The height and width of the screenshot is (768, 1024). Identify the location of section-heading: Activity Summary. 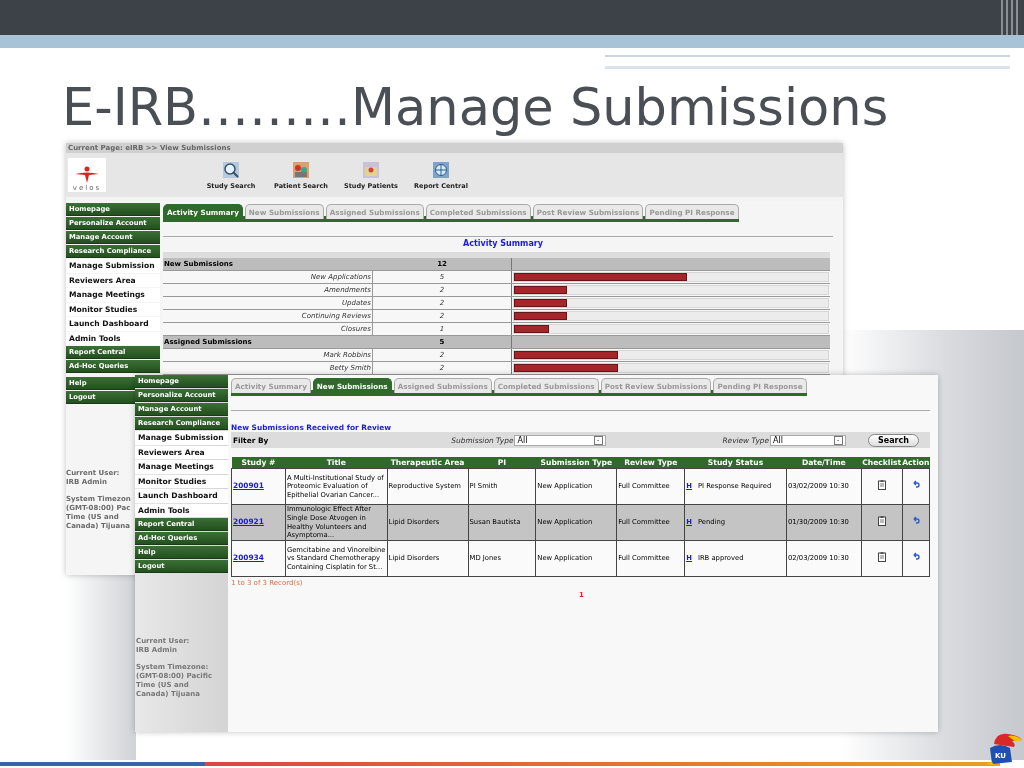
(503, 243).